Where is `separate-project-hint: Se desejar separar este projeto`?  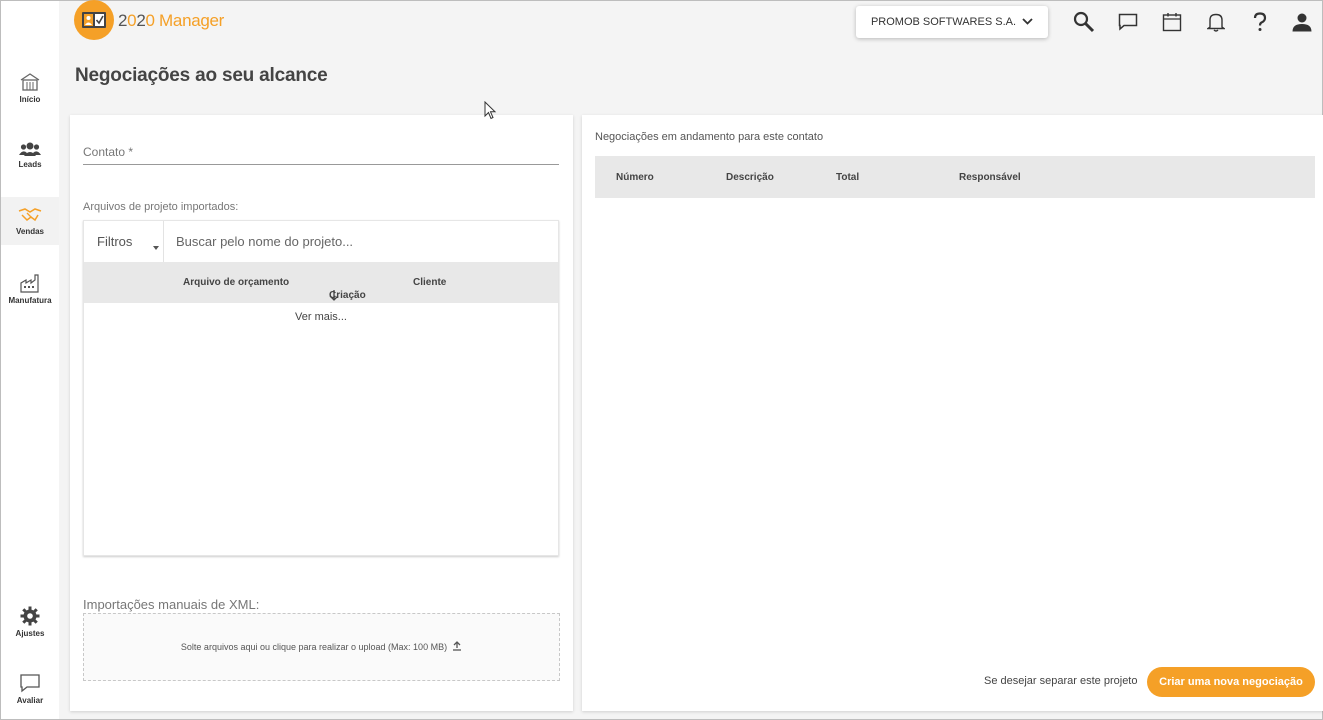 separate-project-hint: Se desejar separar este projeto is located at coordinates (1061, 681).